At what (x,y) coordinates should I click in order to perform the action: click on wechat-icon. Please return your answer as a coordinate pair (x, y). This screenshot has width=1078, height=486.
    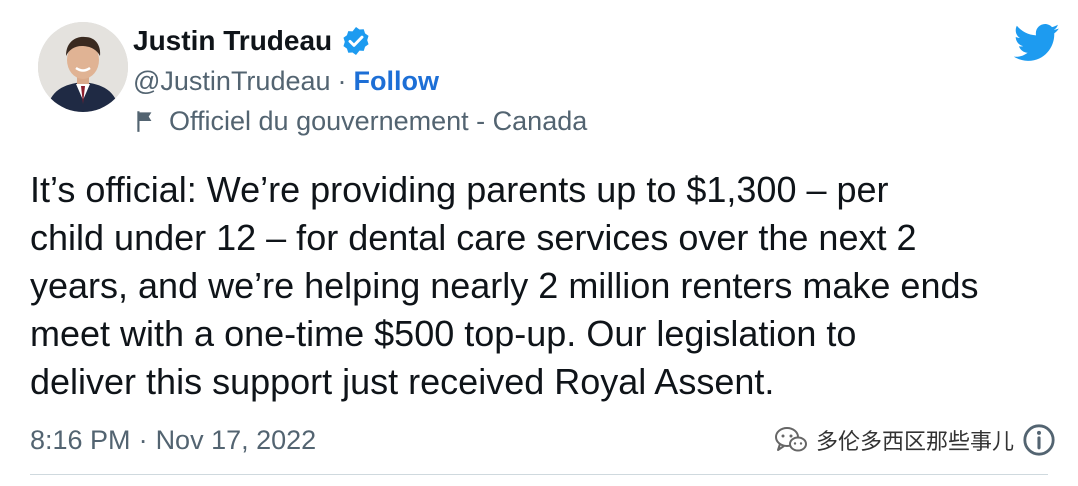
    Looking at the image, I should click on (791, 440).